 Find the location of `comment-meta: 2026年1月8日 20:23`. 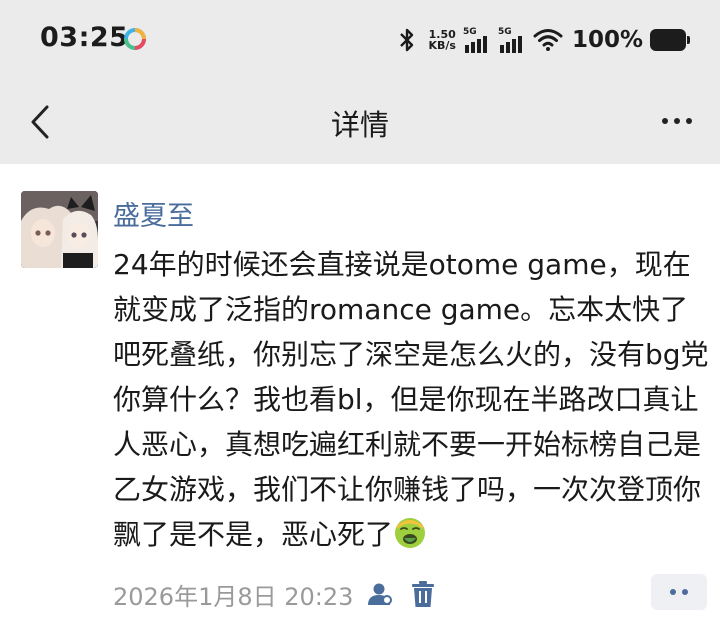

comment-meta: 2026年1月8日 20:23 is located at coordinates (274, 594).